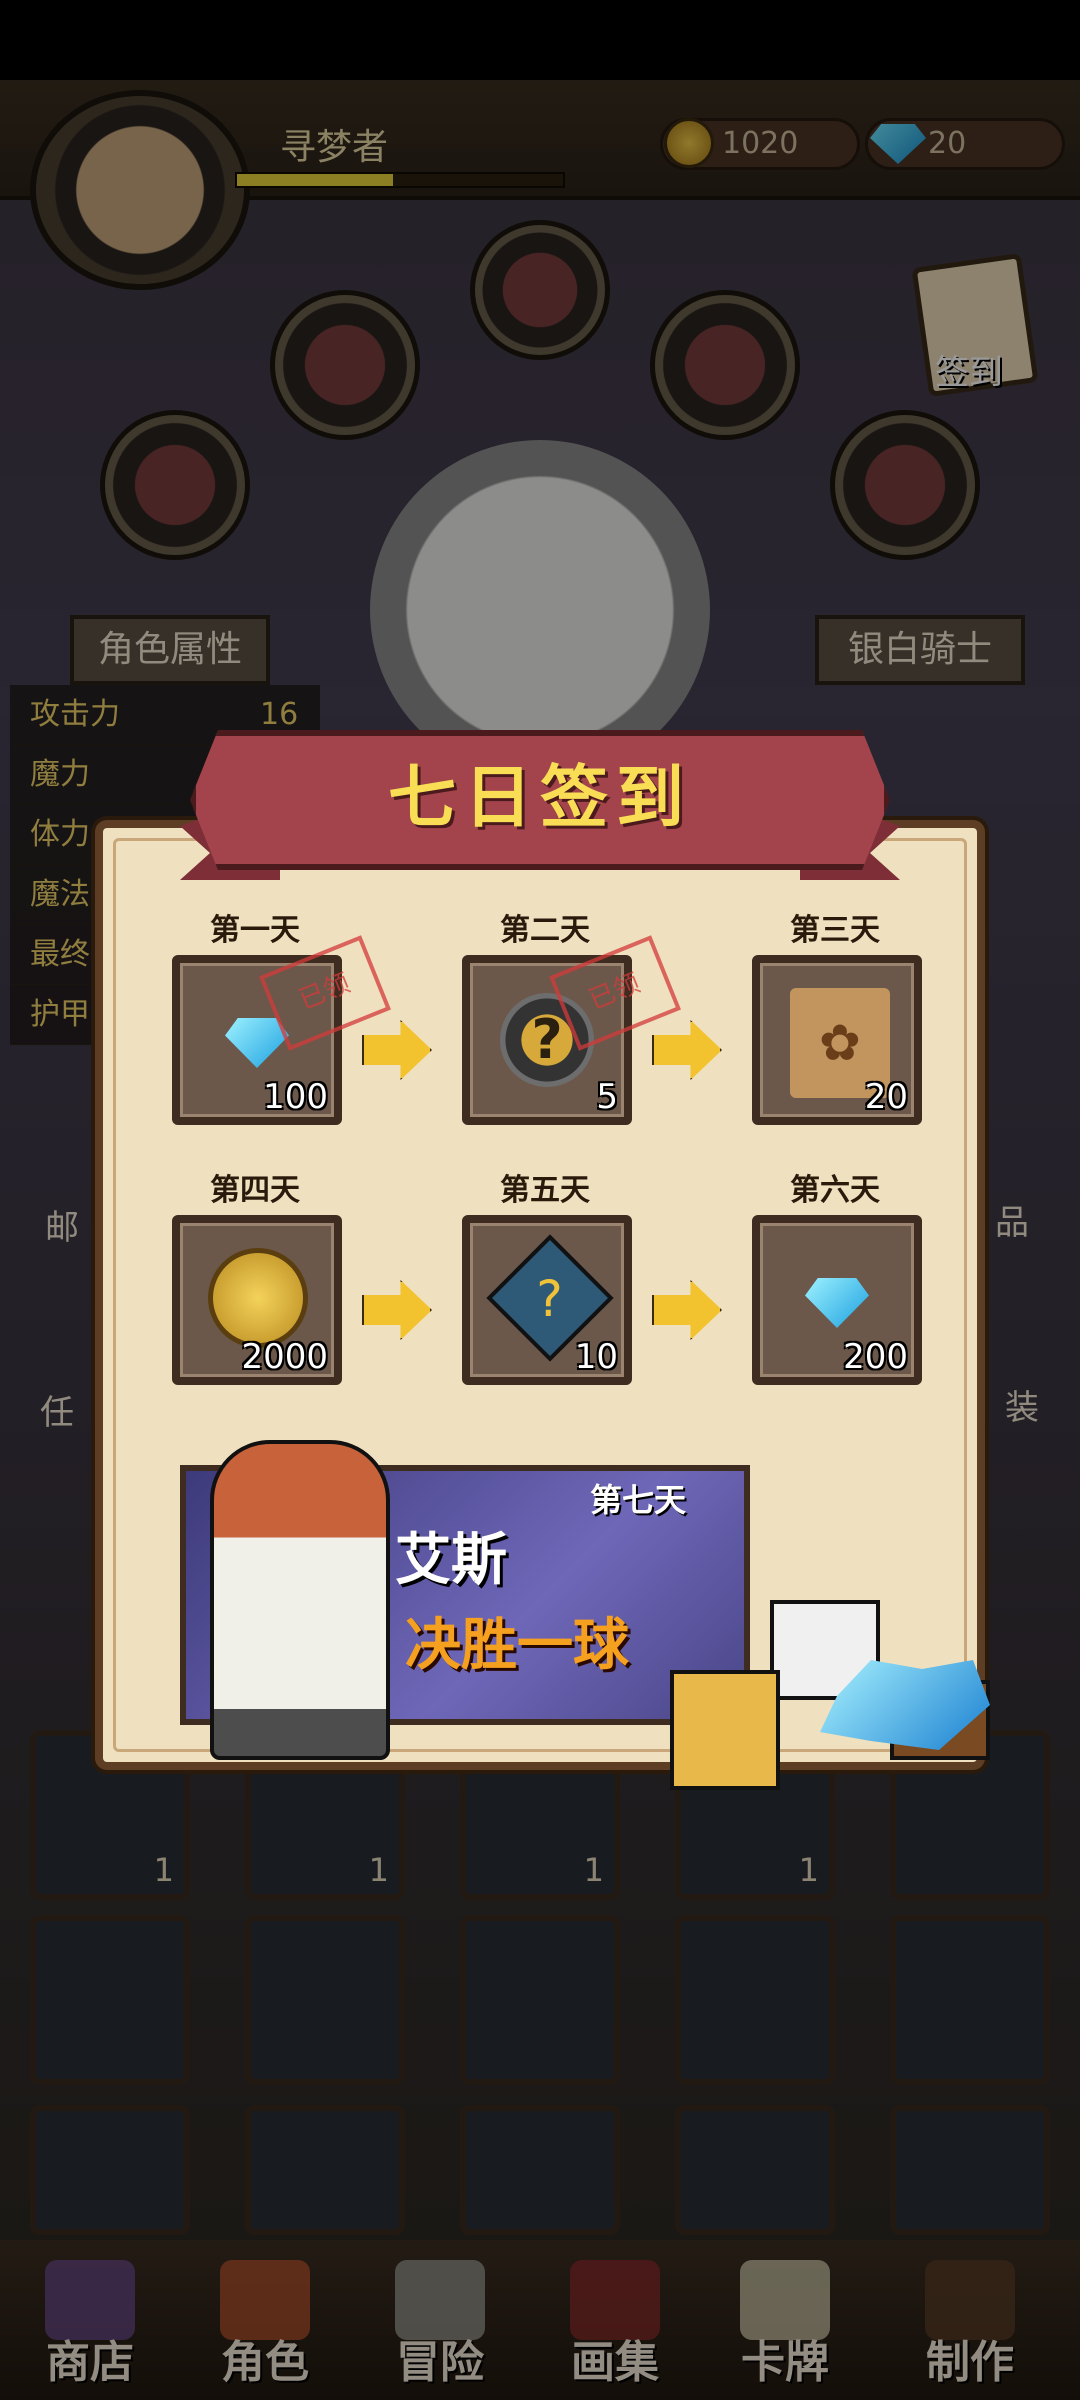 The width and height of the screenshot is (1080, 2400). What do you see at coordinates (300, 1600) in the screenshot?
I see `hero-cat-art` at bounding box center [300, 1600].